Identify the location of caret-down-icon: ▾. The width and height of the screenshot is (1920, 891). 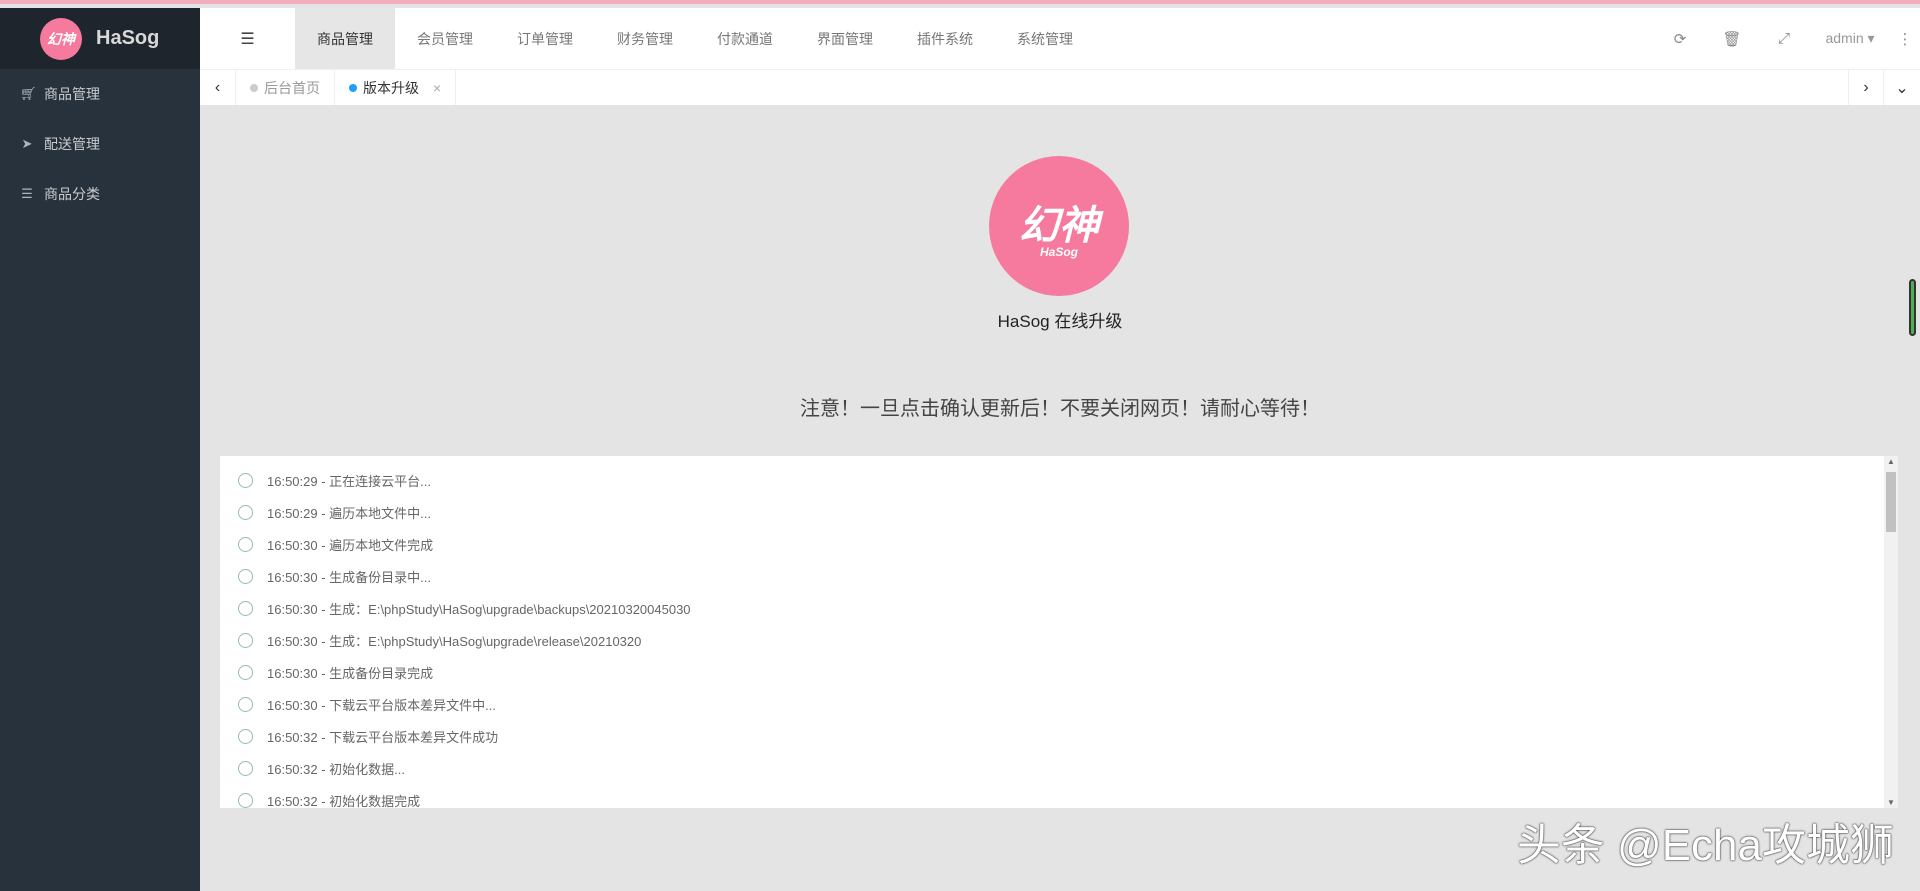
(1871, 38).